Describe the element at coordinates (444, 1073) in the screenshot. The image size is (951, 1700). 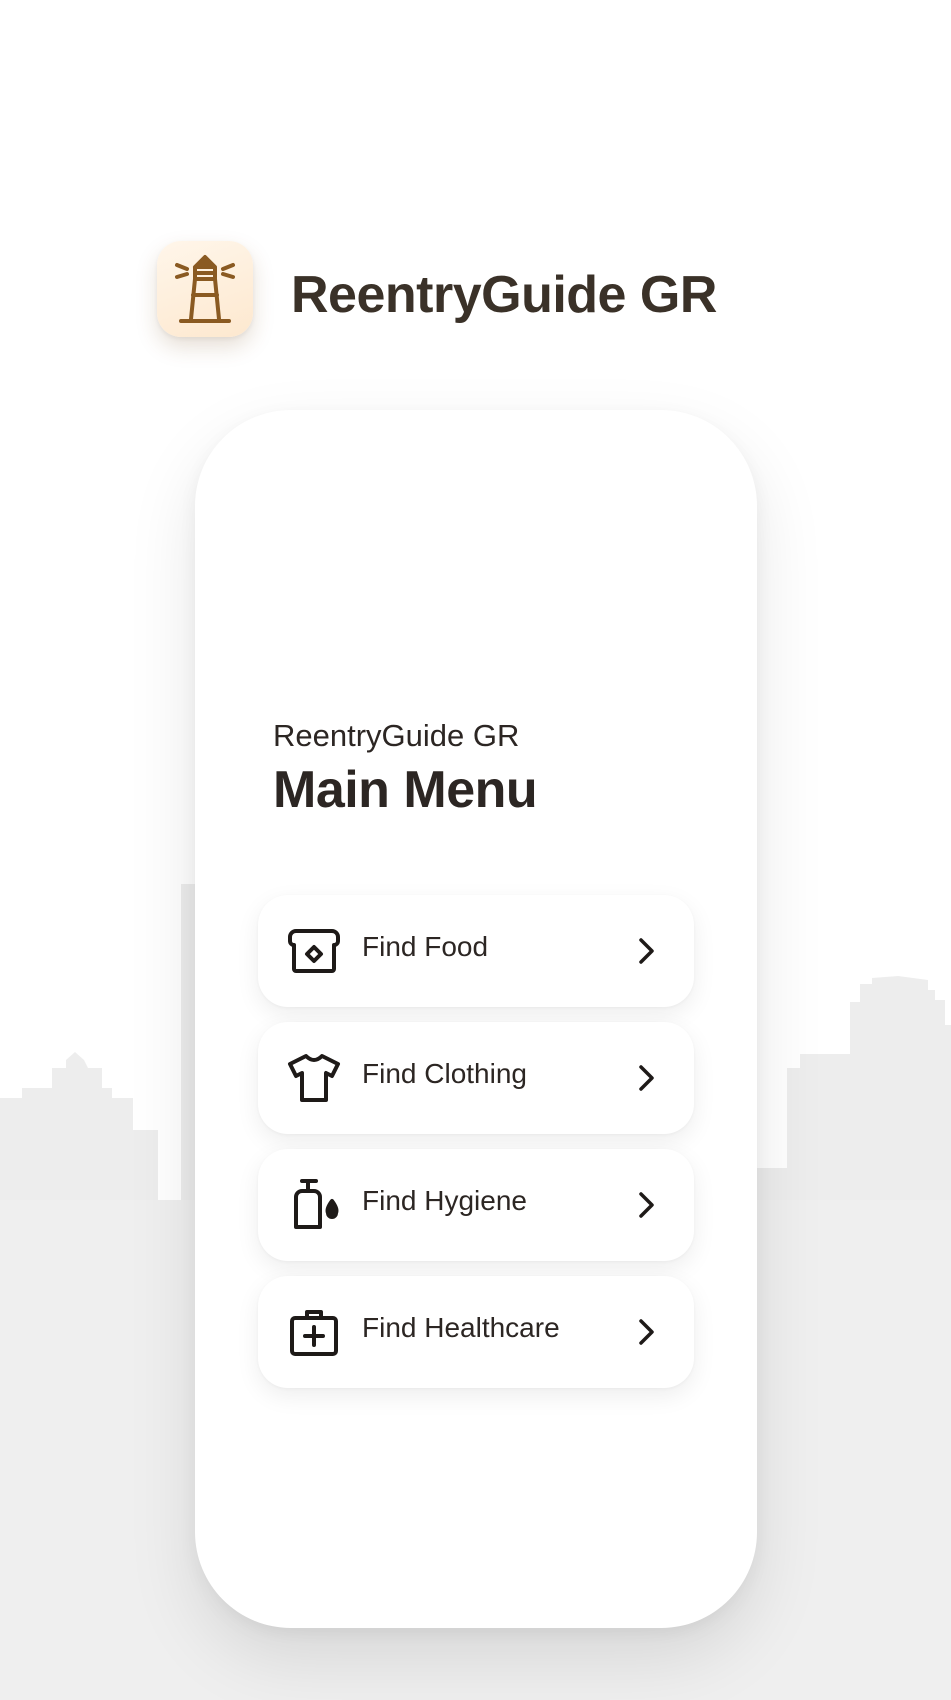
I see `menu-item-label: Find Clothing` at that location.